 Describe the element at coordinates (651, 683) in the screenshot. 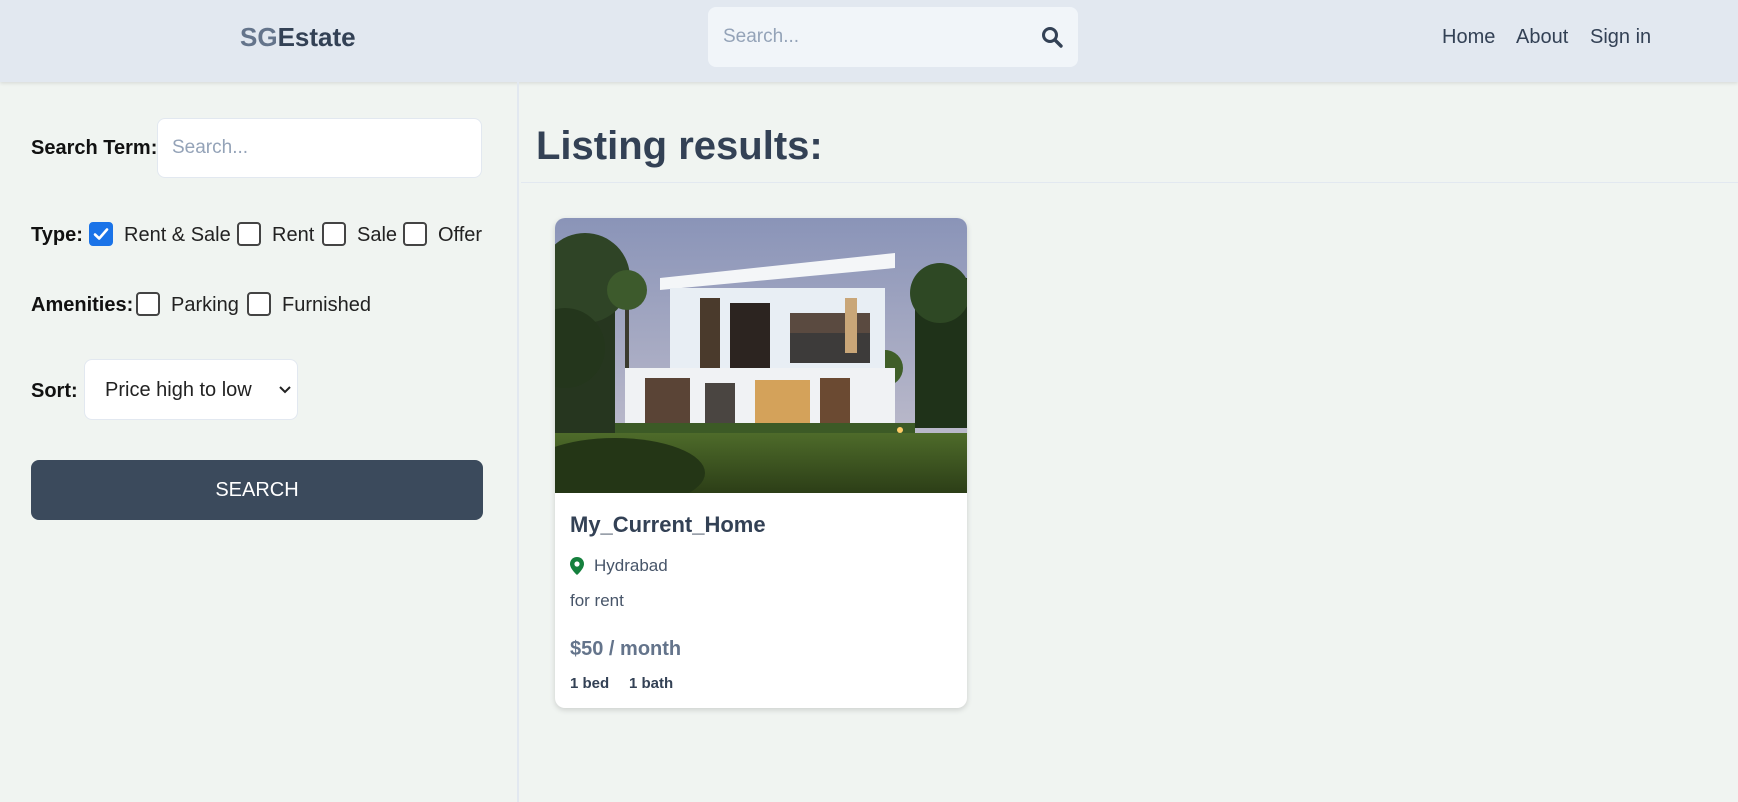

I see `listing-baths: 1 bath` at that location.